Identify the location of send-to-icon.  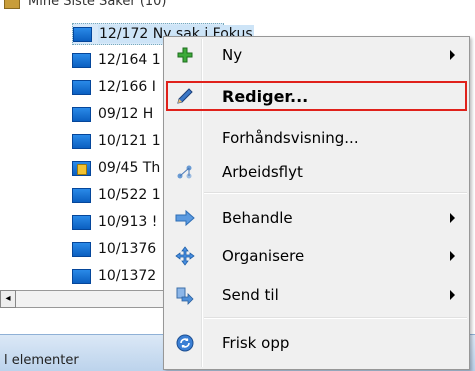
(185, 295).